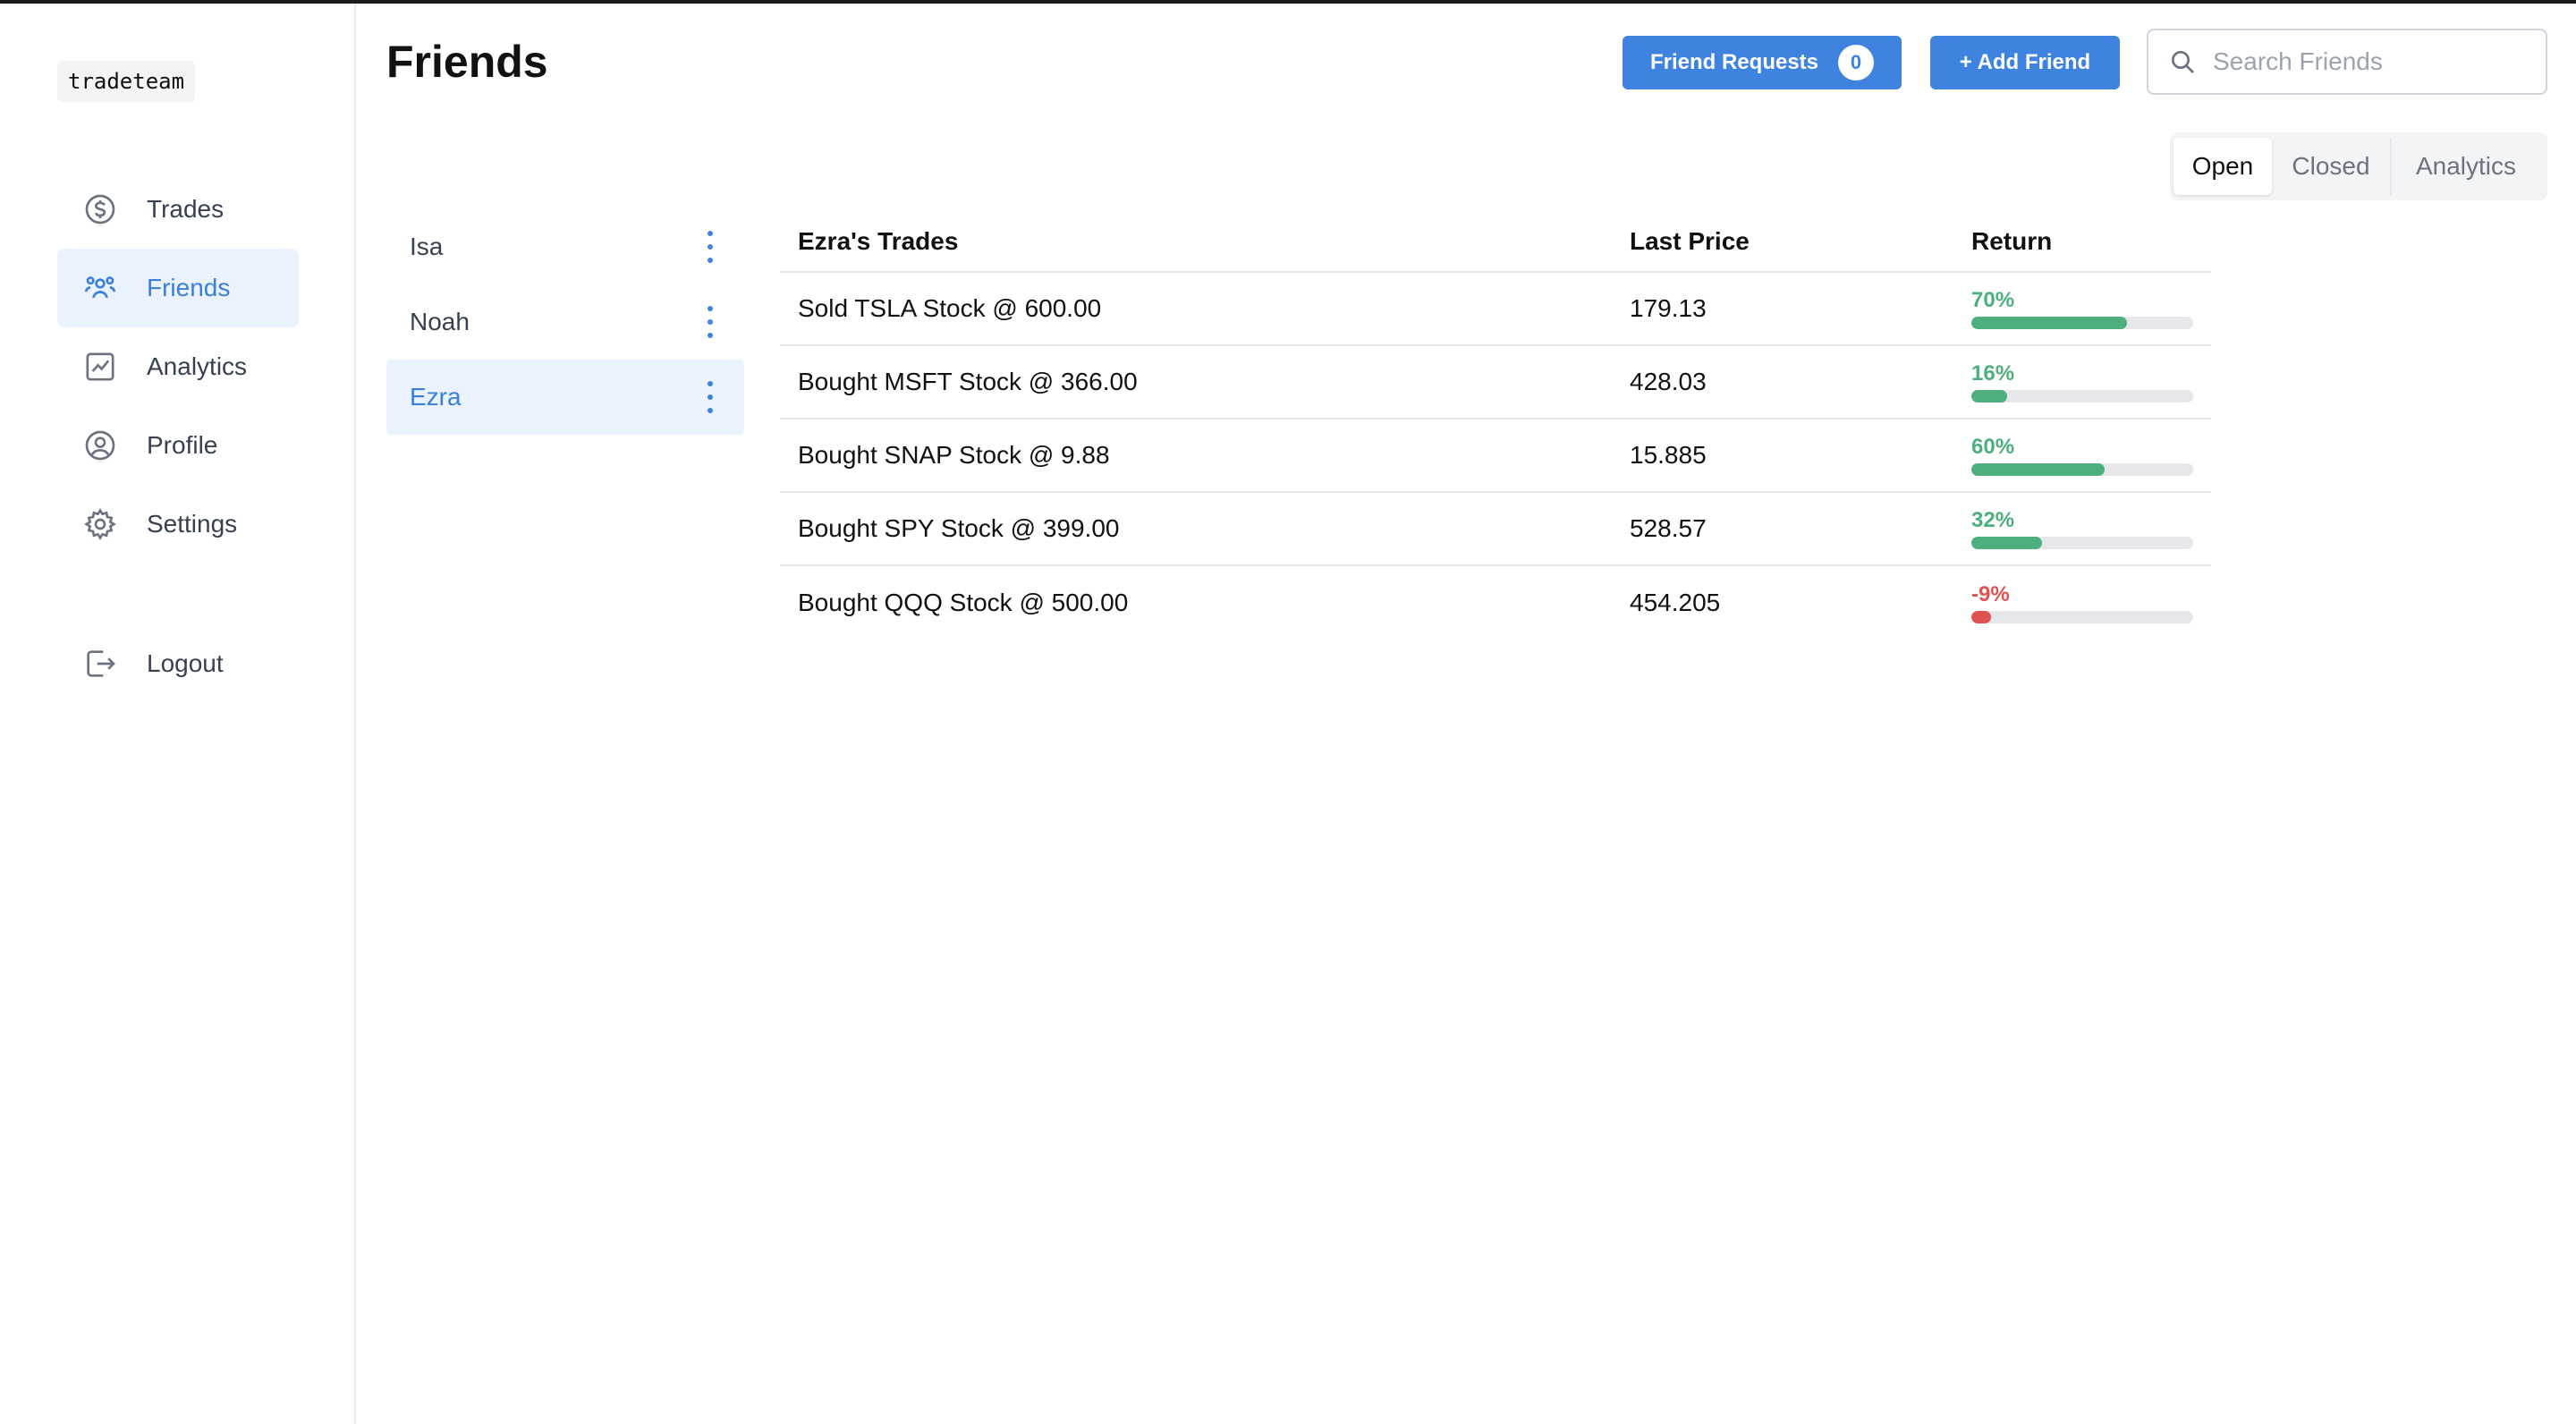 This screenshot has width=2576, height=1424. I want to click on table-row: Bought MSFT Stock @ 366.00 428.03 16%, so click(1495, 382).